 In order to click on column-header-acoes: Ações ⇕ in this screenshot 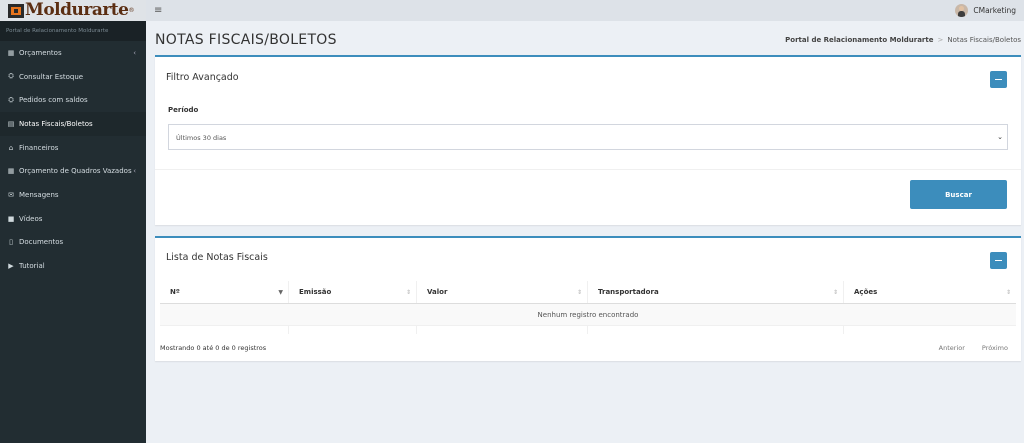, I will do `click(930, 292)`.